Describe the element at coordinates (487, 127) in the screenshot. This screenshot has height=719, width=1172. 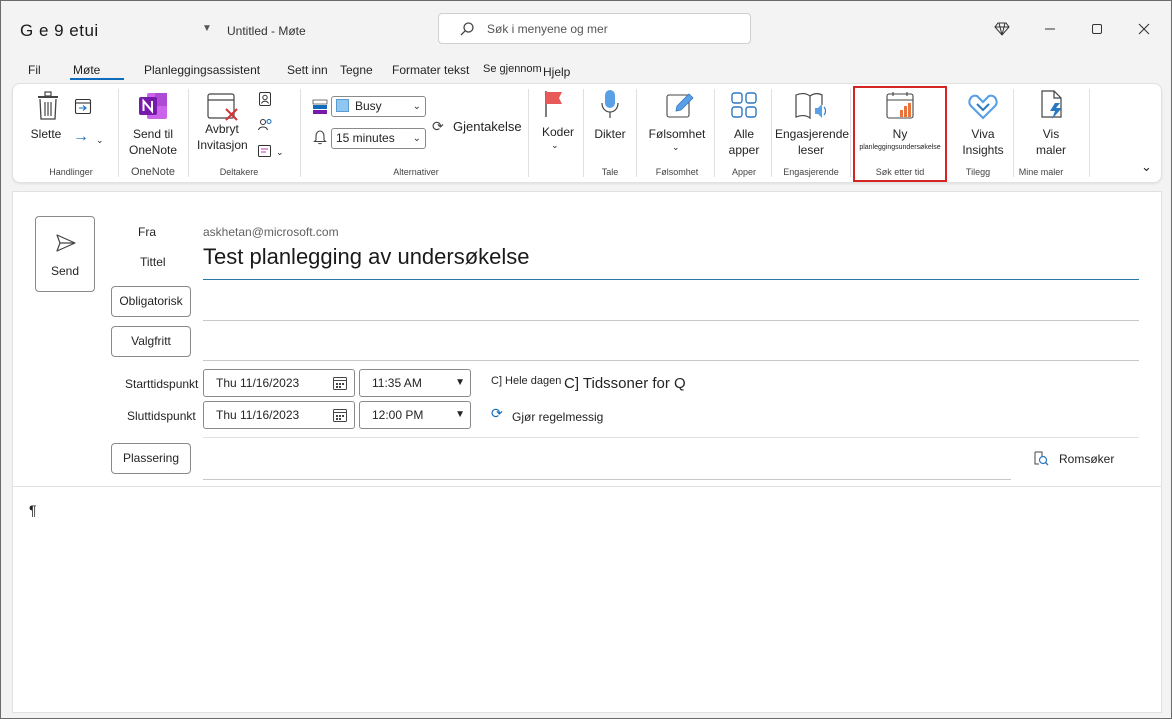
I see `recurrence-button: Gjentakelse` at that location.